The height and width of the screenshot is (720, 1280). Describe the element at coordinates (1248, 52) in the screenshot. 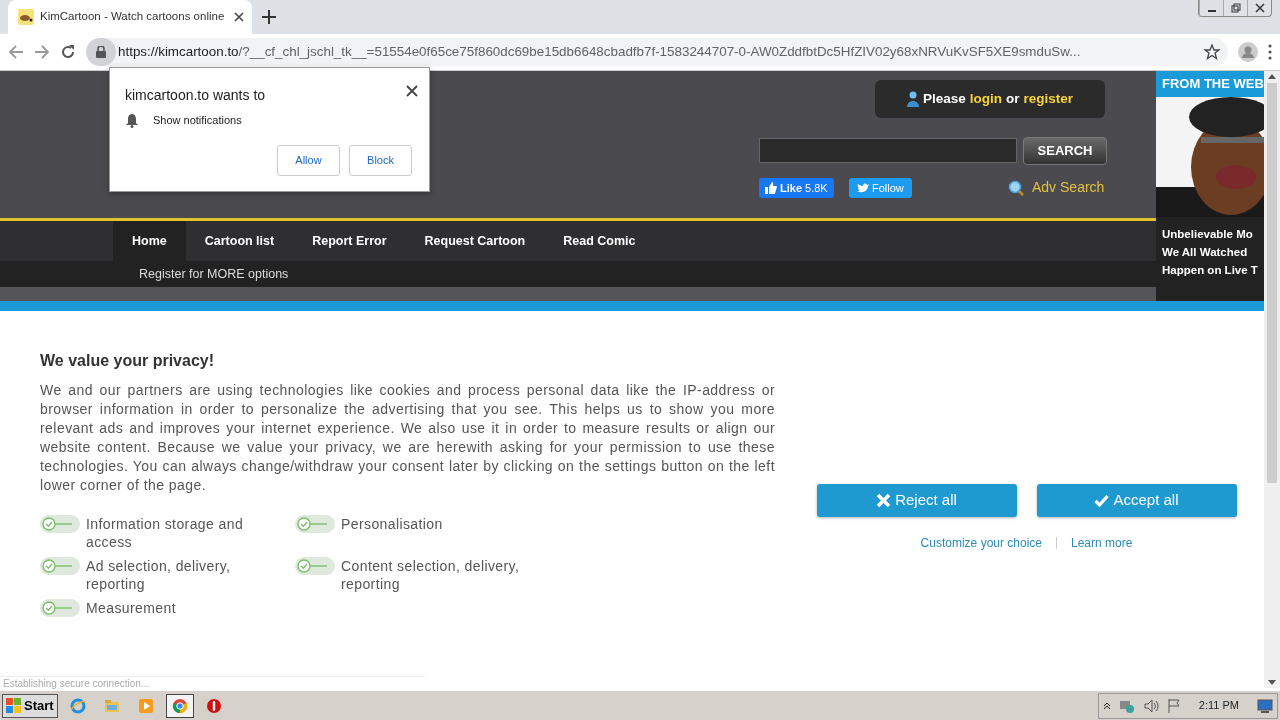

I see `profile-icon` at that location.